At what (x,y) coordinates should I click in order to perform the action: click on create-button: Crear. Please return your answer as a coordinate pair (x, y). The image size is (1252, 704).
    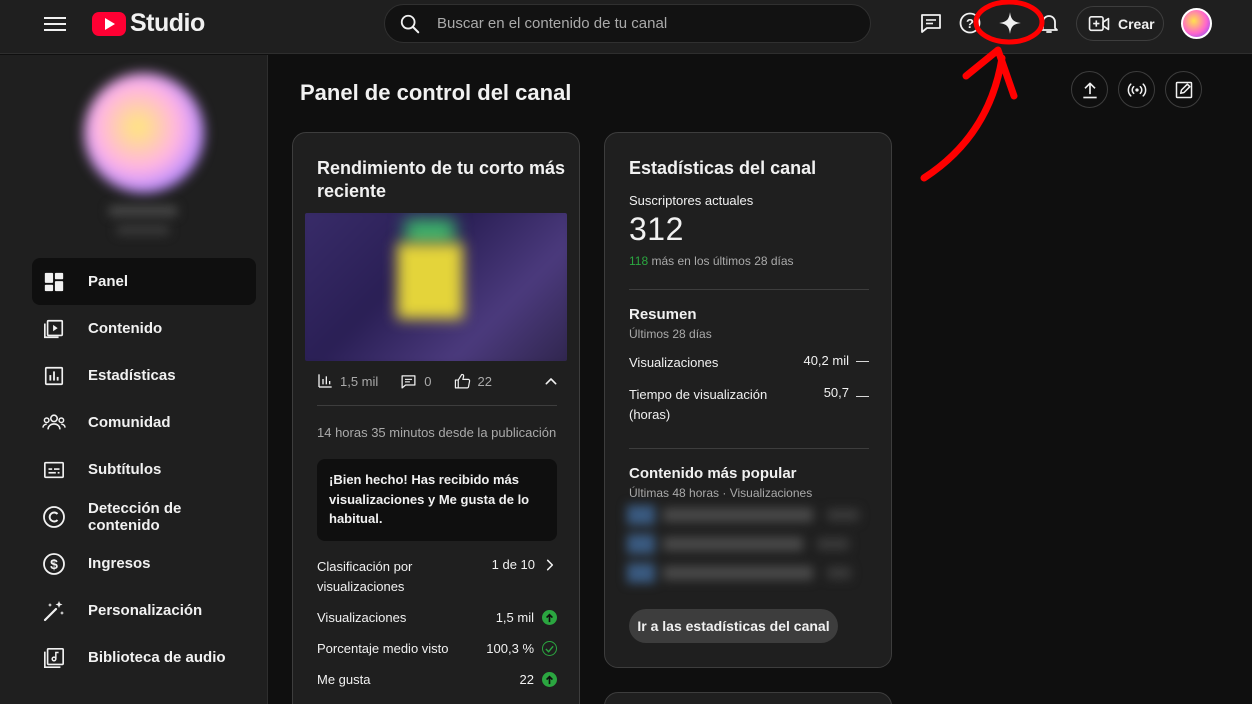
    Looking at the image, I should click on (1120, 23).